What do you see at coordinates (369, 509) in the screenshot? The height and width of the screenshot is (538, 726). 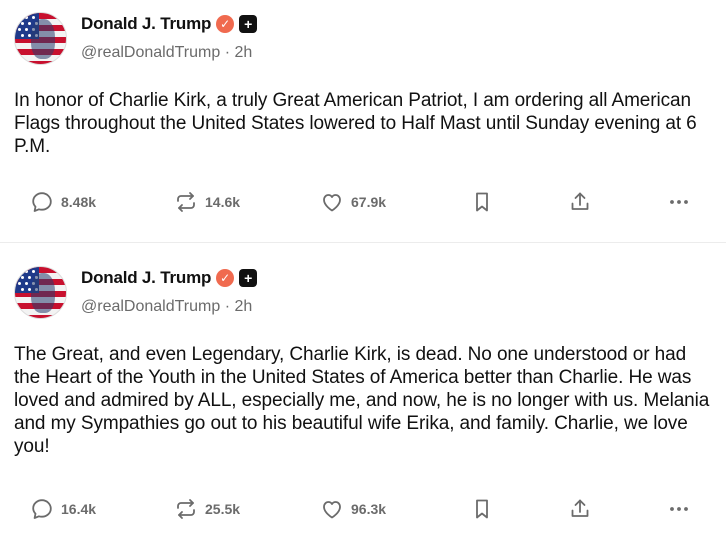 I see `like-count: 96.3k` at bounding box center [369, 509].